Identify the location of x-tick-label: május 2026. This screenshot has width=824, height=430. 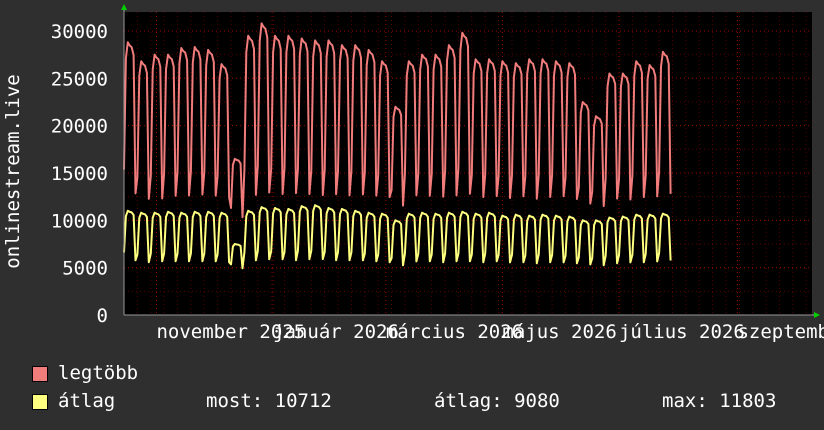
(559, 332).